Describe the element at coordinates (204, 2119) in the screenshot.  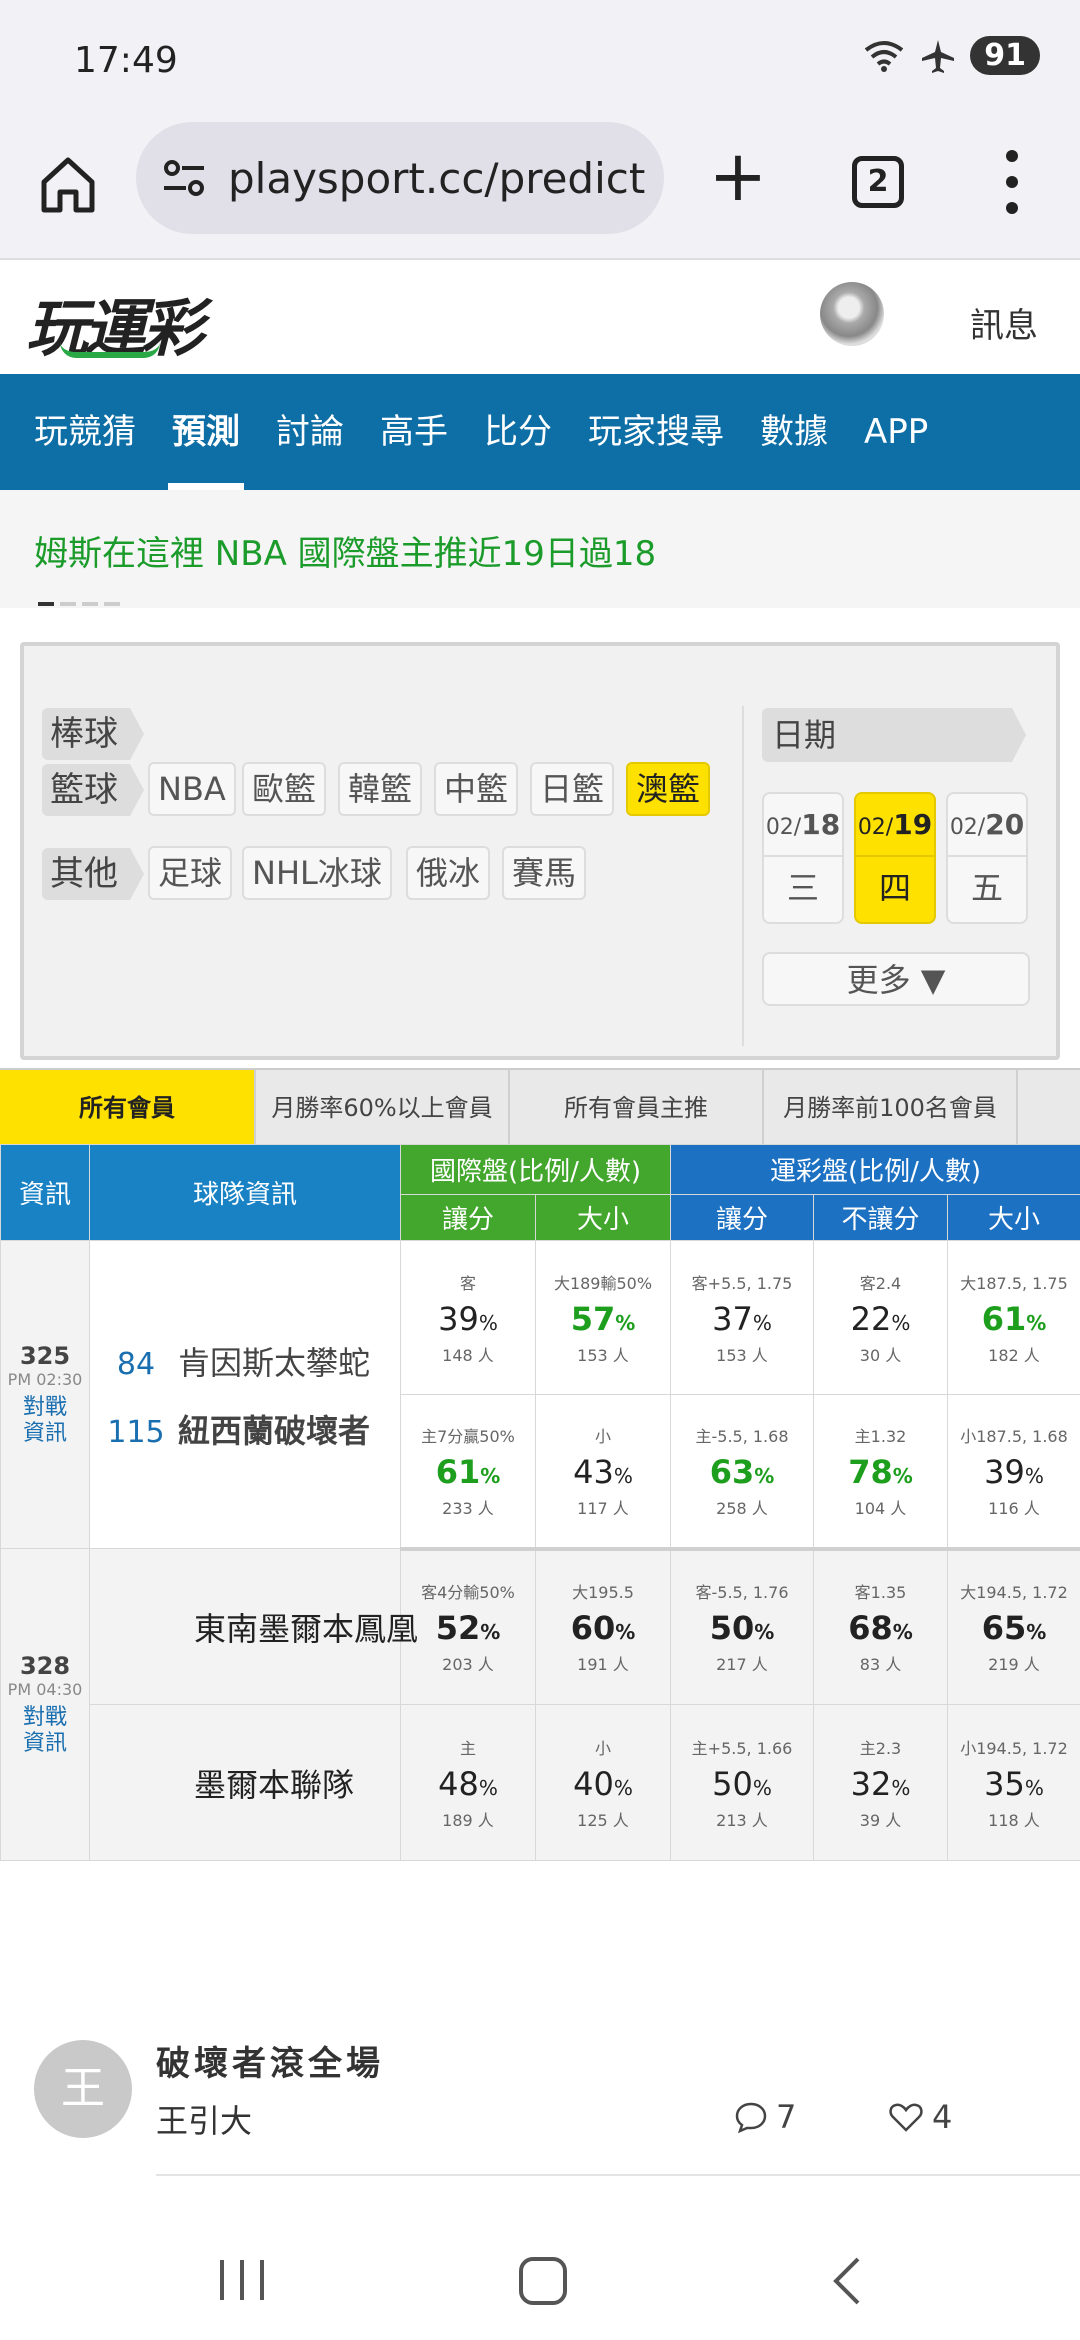
I see `post-author: 王引大` at that location.